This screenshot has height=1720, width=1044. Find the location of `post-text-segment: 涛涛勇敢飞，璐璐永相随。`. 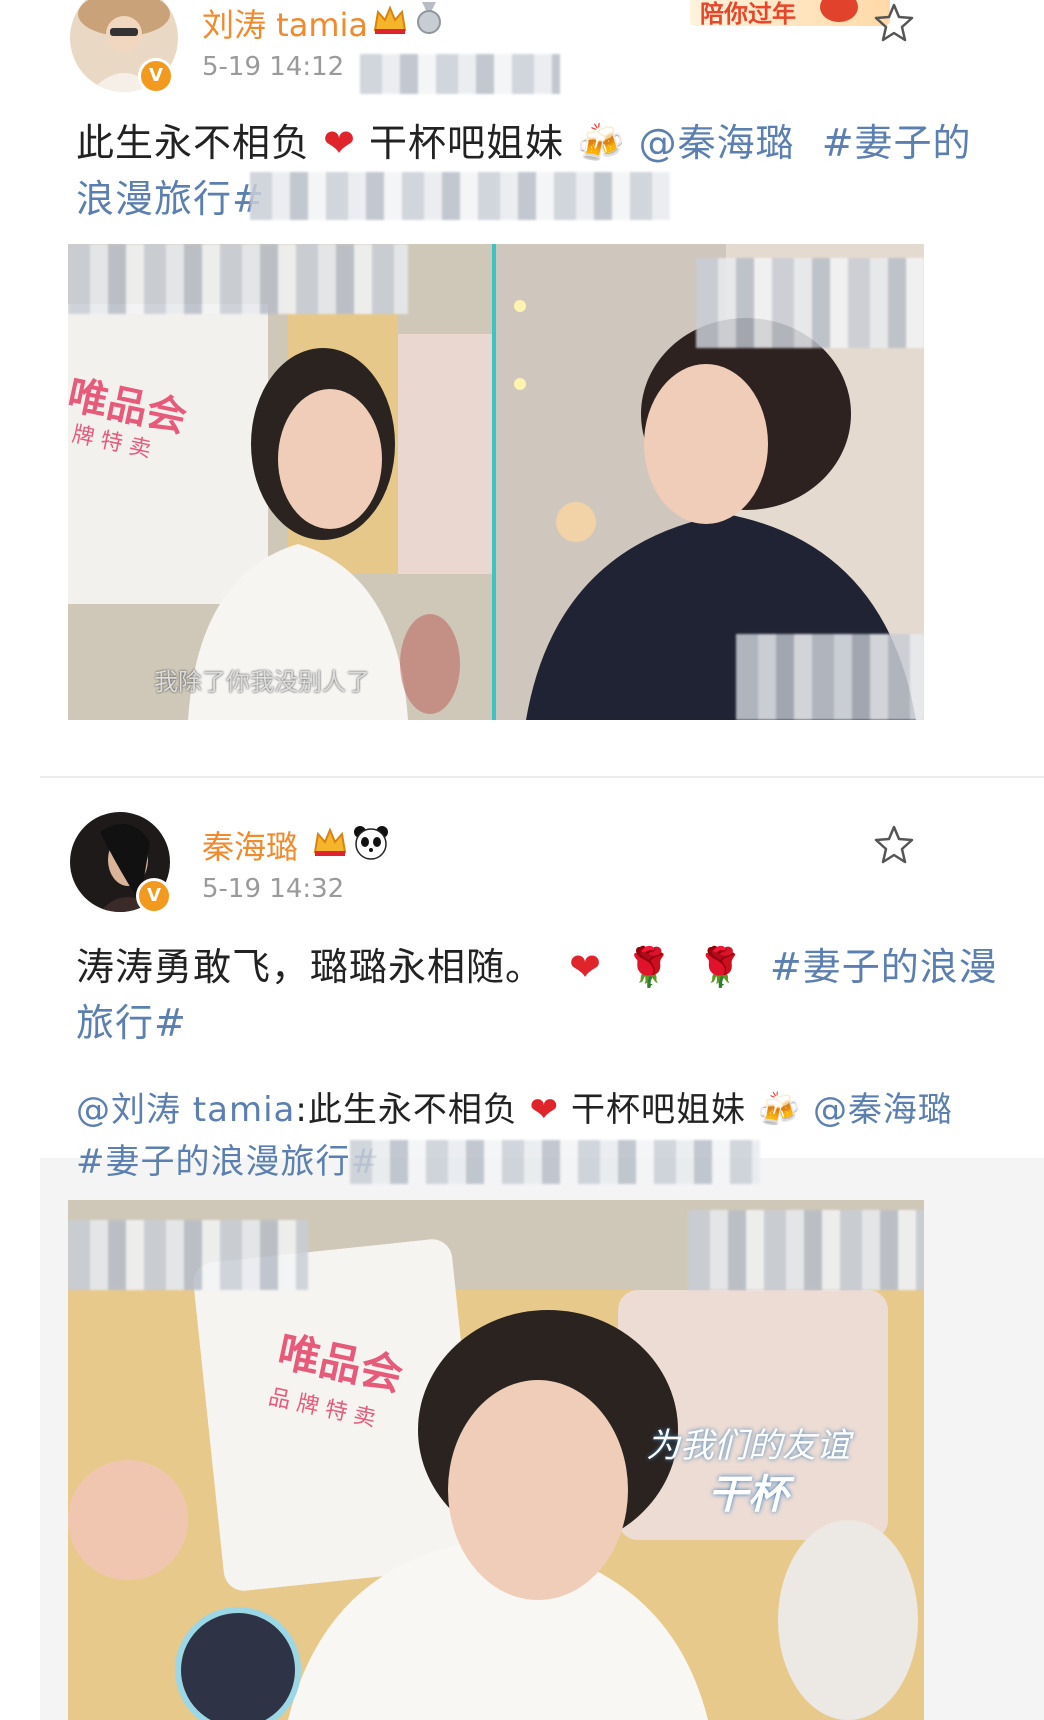

post-text-segment: 涛涛勇敢飞，璐璐永相随。 is located at coordinates (310, 967).